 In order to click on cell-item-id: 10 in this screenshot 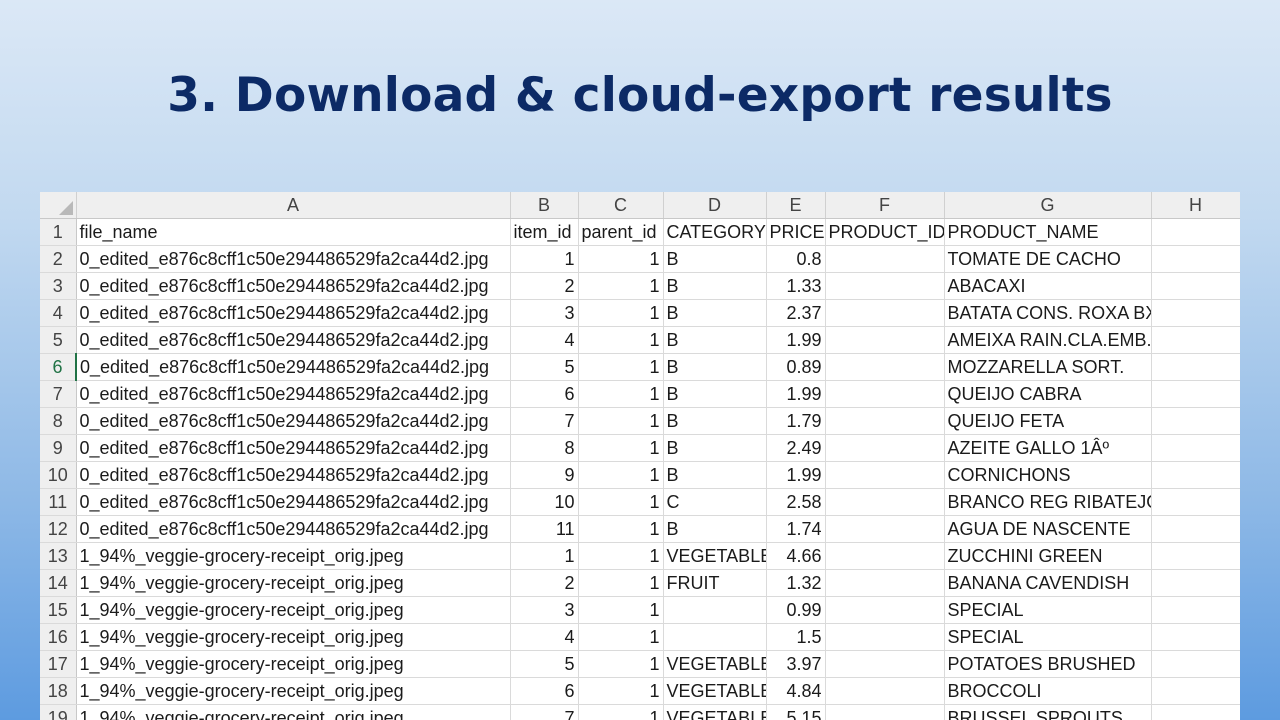, I will do `click(544, 502)`.